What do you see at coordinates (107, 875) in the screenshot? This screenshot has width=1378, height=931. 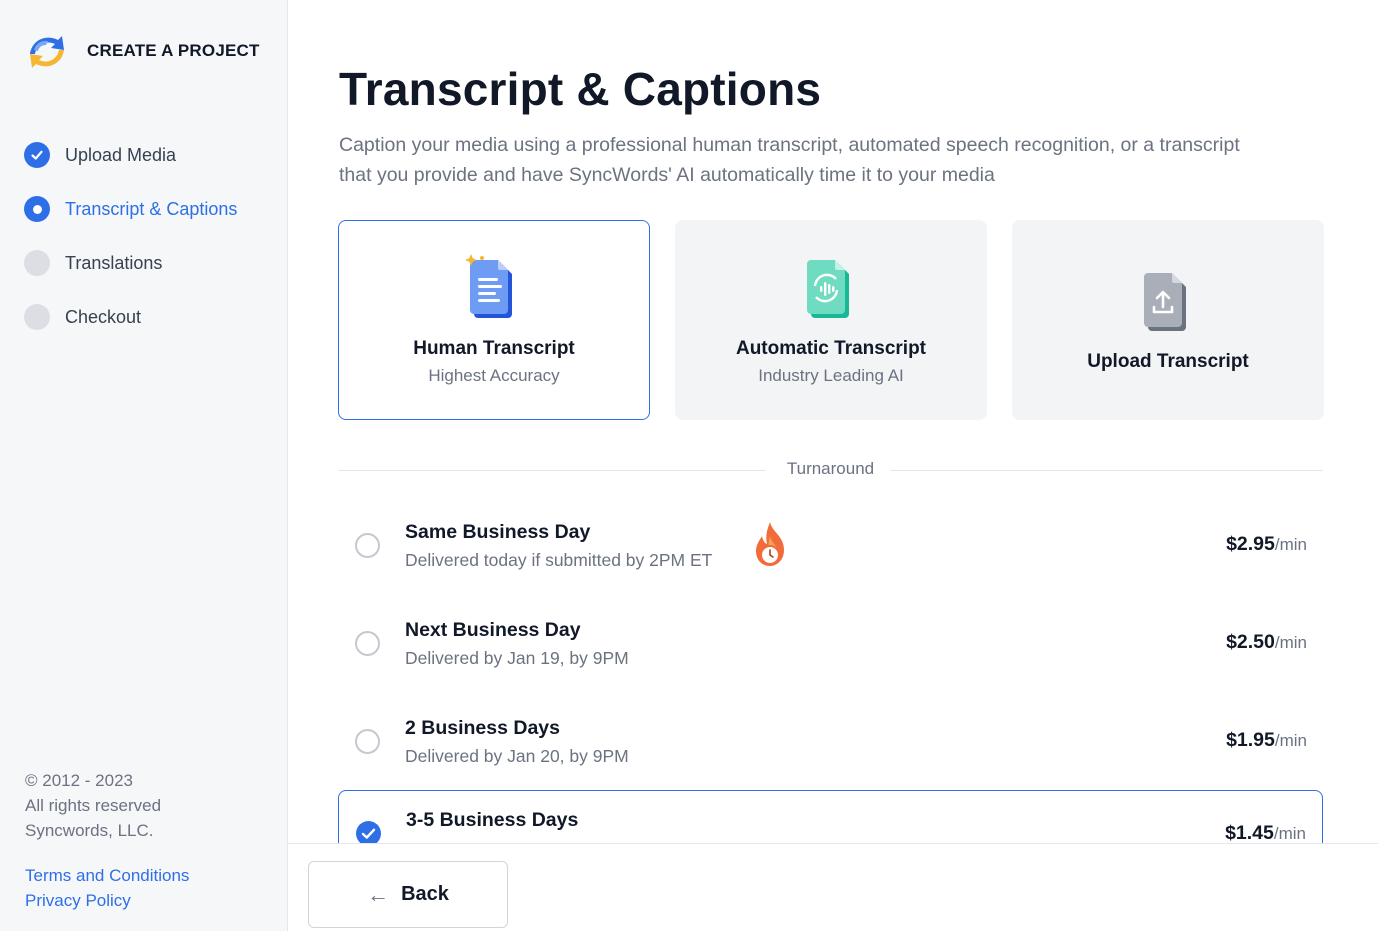 I see `terms-link: Terms and Conditions` at bounding box center [107, 875].